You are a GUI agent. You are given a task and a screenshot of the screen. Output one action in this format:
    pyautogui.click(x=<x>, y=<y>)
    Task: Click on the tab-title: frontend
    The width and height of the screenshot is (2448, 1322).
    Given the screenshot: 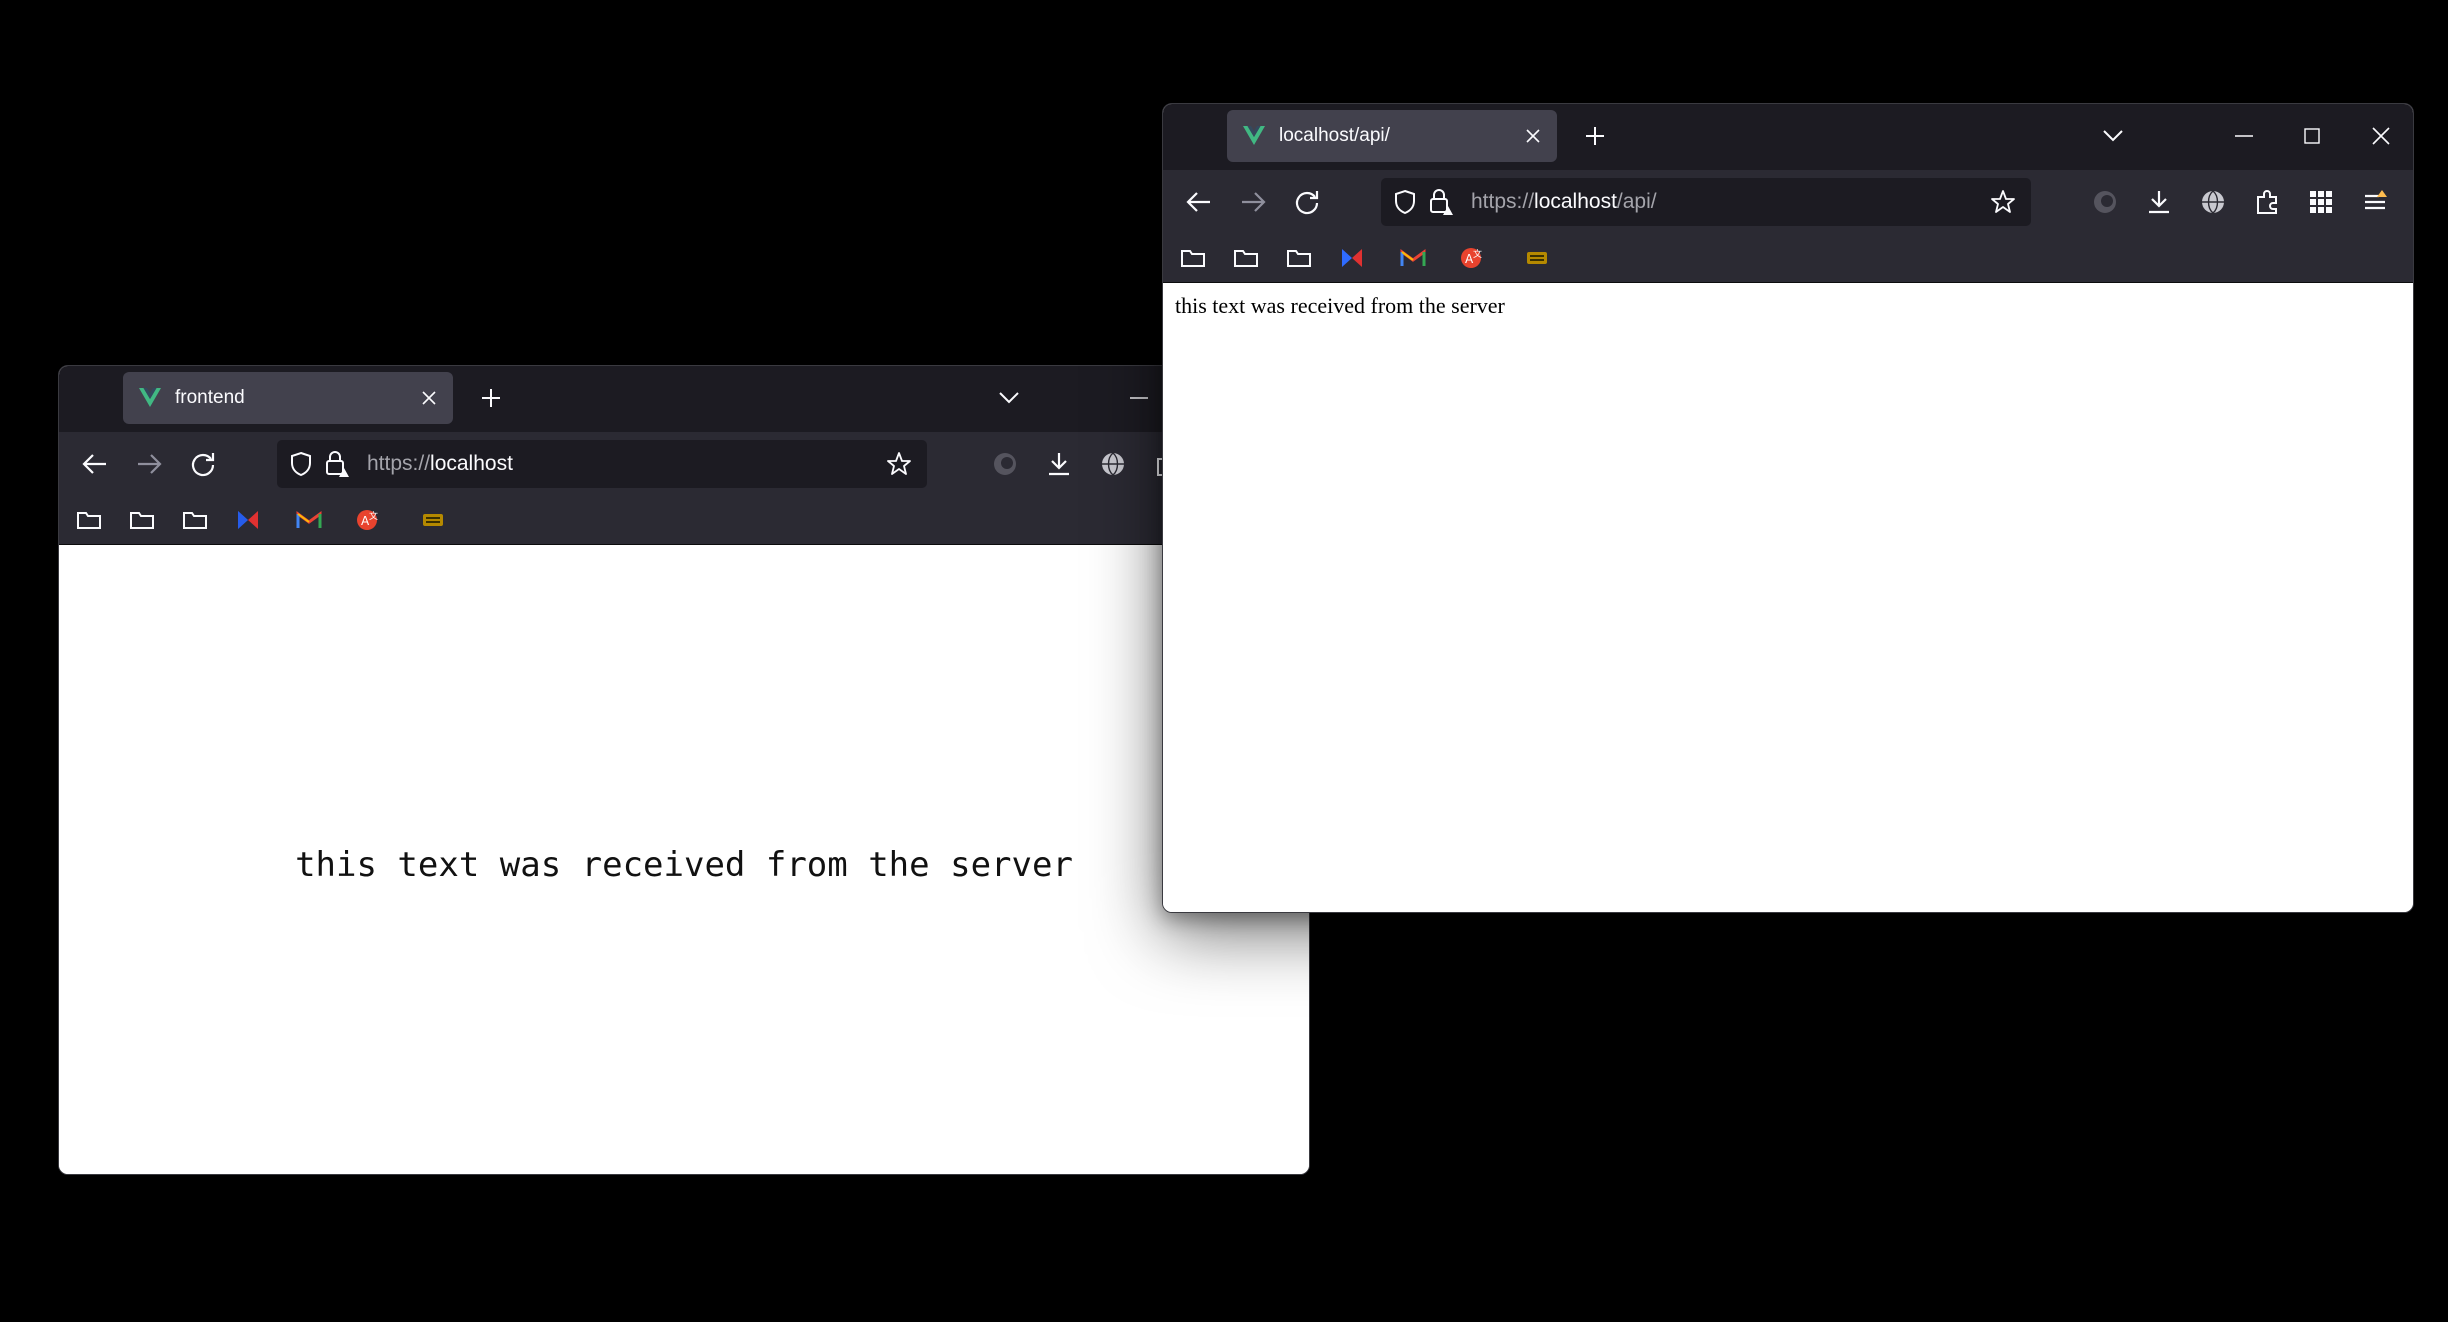 What is the action you would take?
    pyautogui.click(x=210, y=397)
    